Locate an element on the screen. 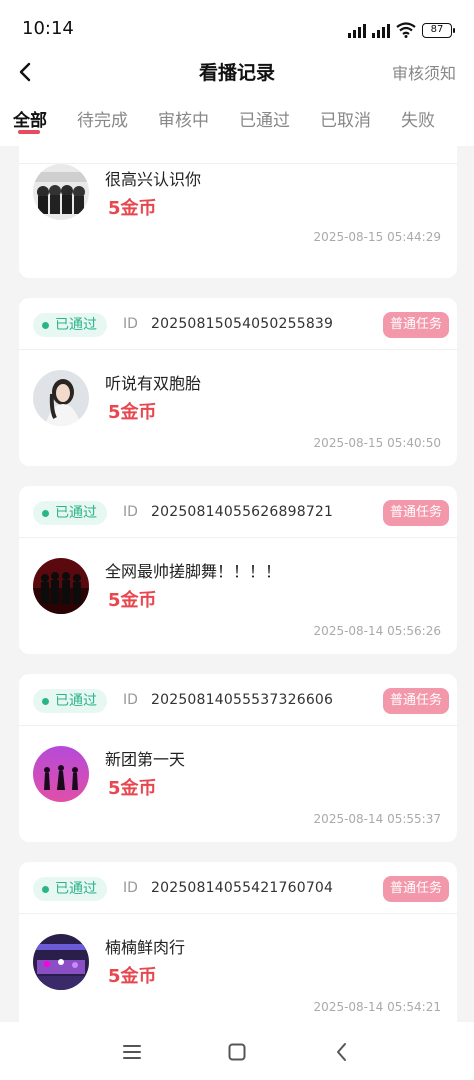  record-id: 20250814055421760704 is located at coordinates (242, 888).